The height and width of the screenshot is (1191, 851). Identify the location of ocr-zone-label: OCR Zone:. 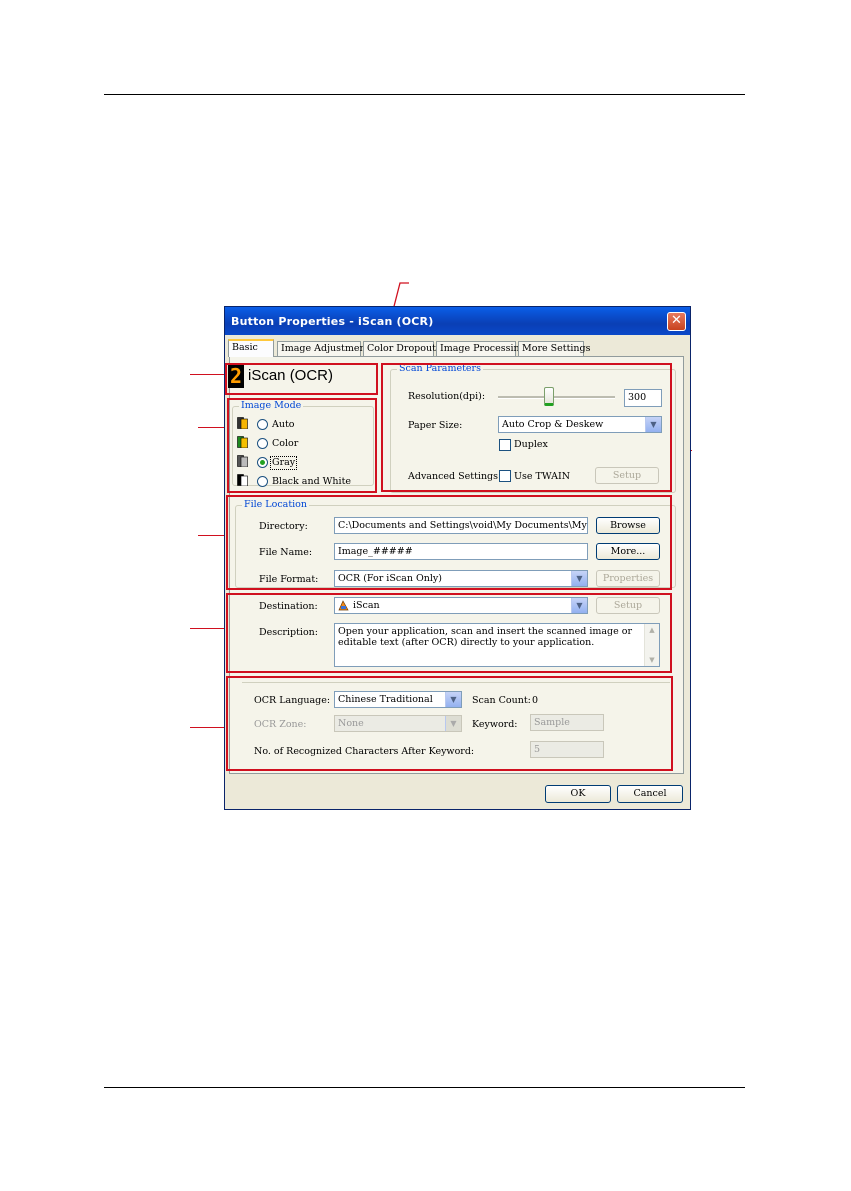
(280, 724).